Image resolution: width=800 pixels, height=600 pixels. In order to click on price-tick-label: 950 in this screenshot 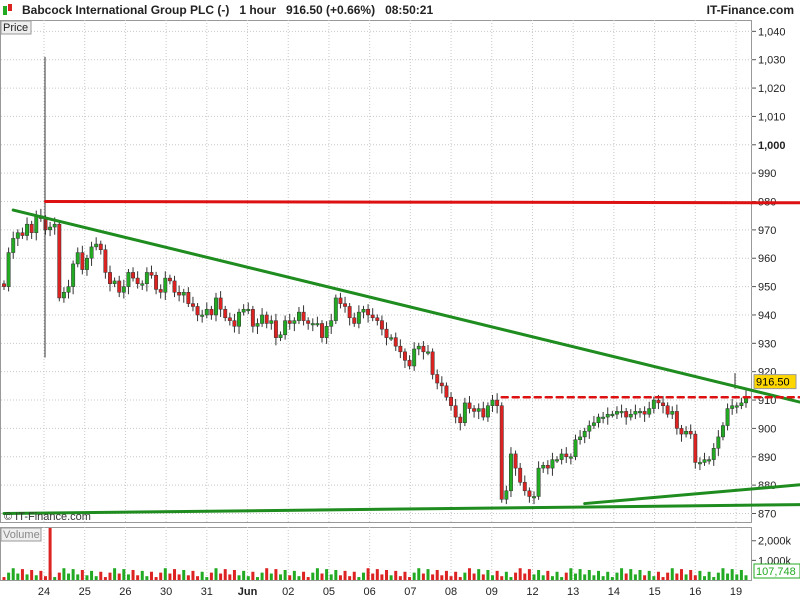, I will do `click(767, 288)`.